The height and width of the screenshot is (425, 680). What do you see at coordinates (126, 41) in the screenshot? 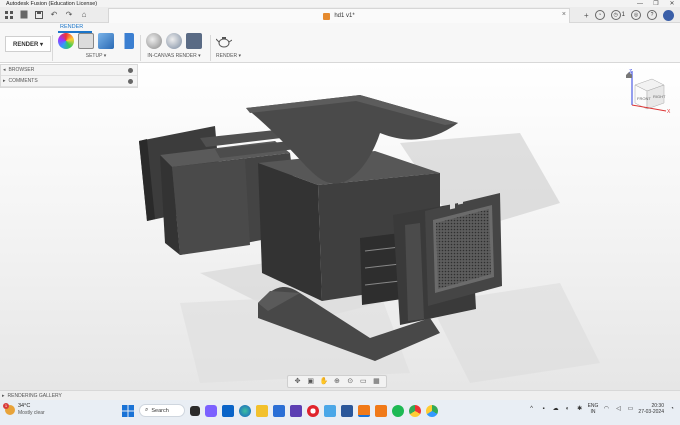
I see `decal-icon` at bounding box center [126, 41].